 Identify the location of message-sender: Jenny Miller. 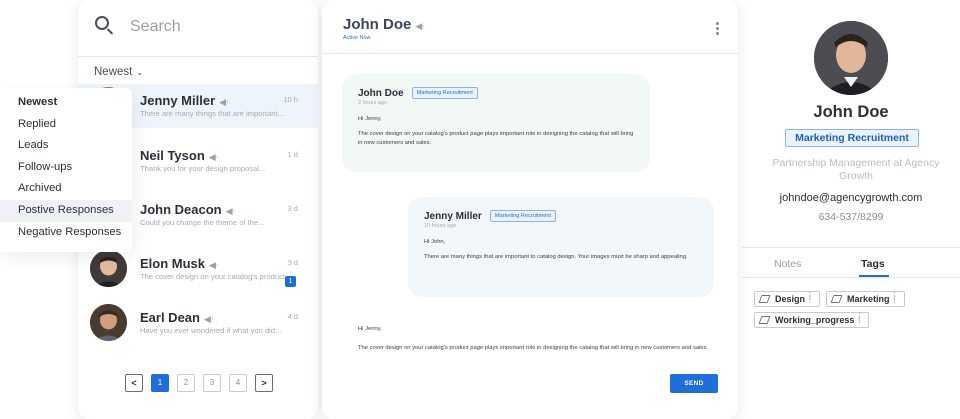
(453, 216).